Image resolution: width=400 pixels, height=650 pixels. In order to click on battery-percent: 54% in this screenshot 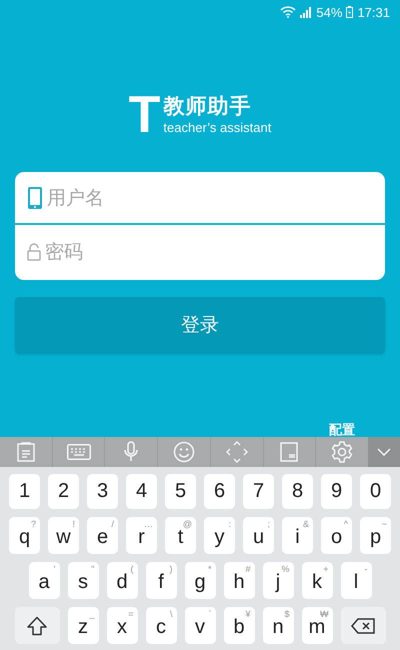, I will do `click(329, 12)`.